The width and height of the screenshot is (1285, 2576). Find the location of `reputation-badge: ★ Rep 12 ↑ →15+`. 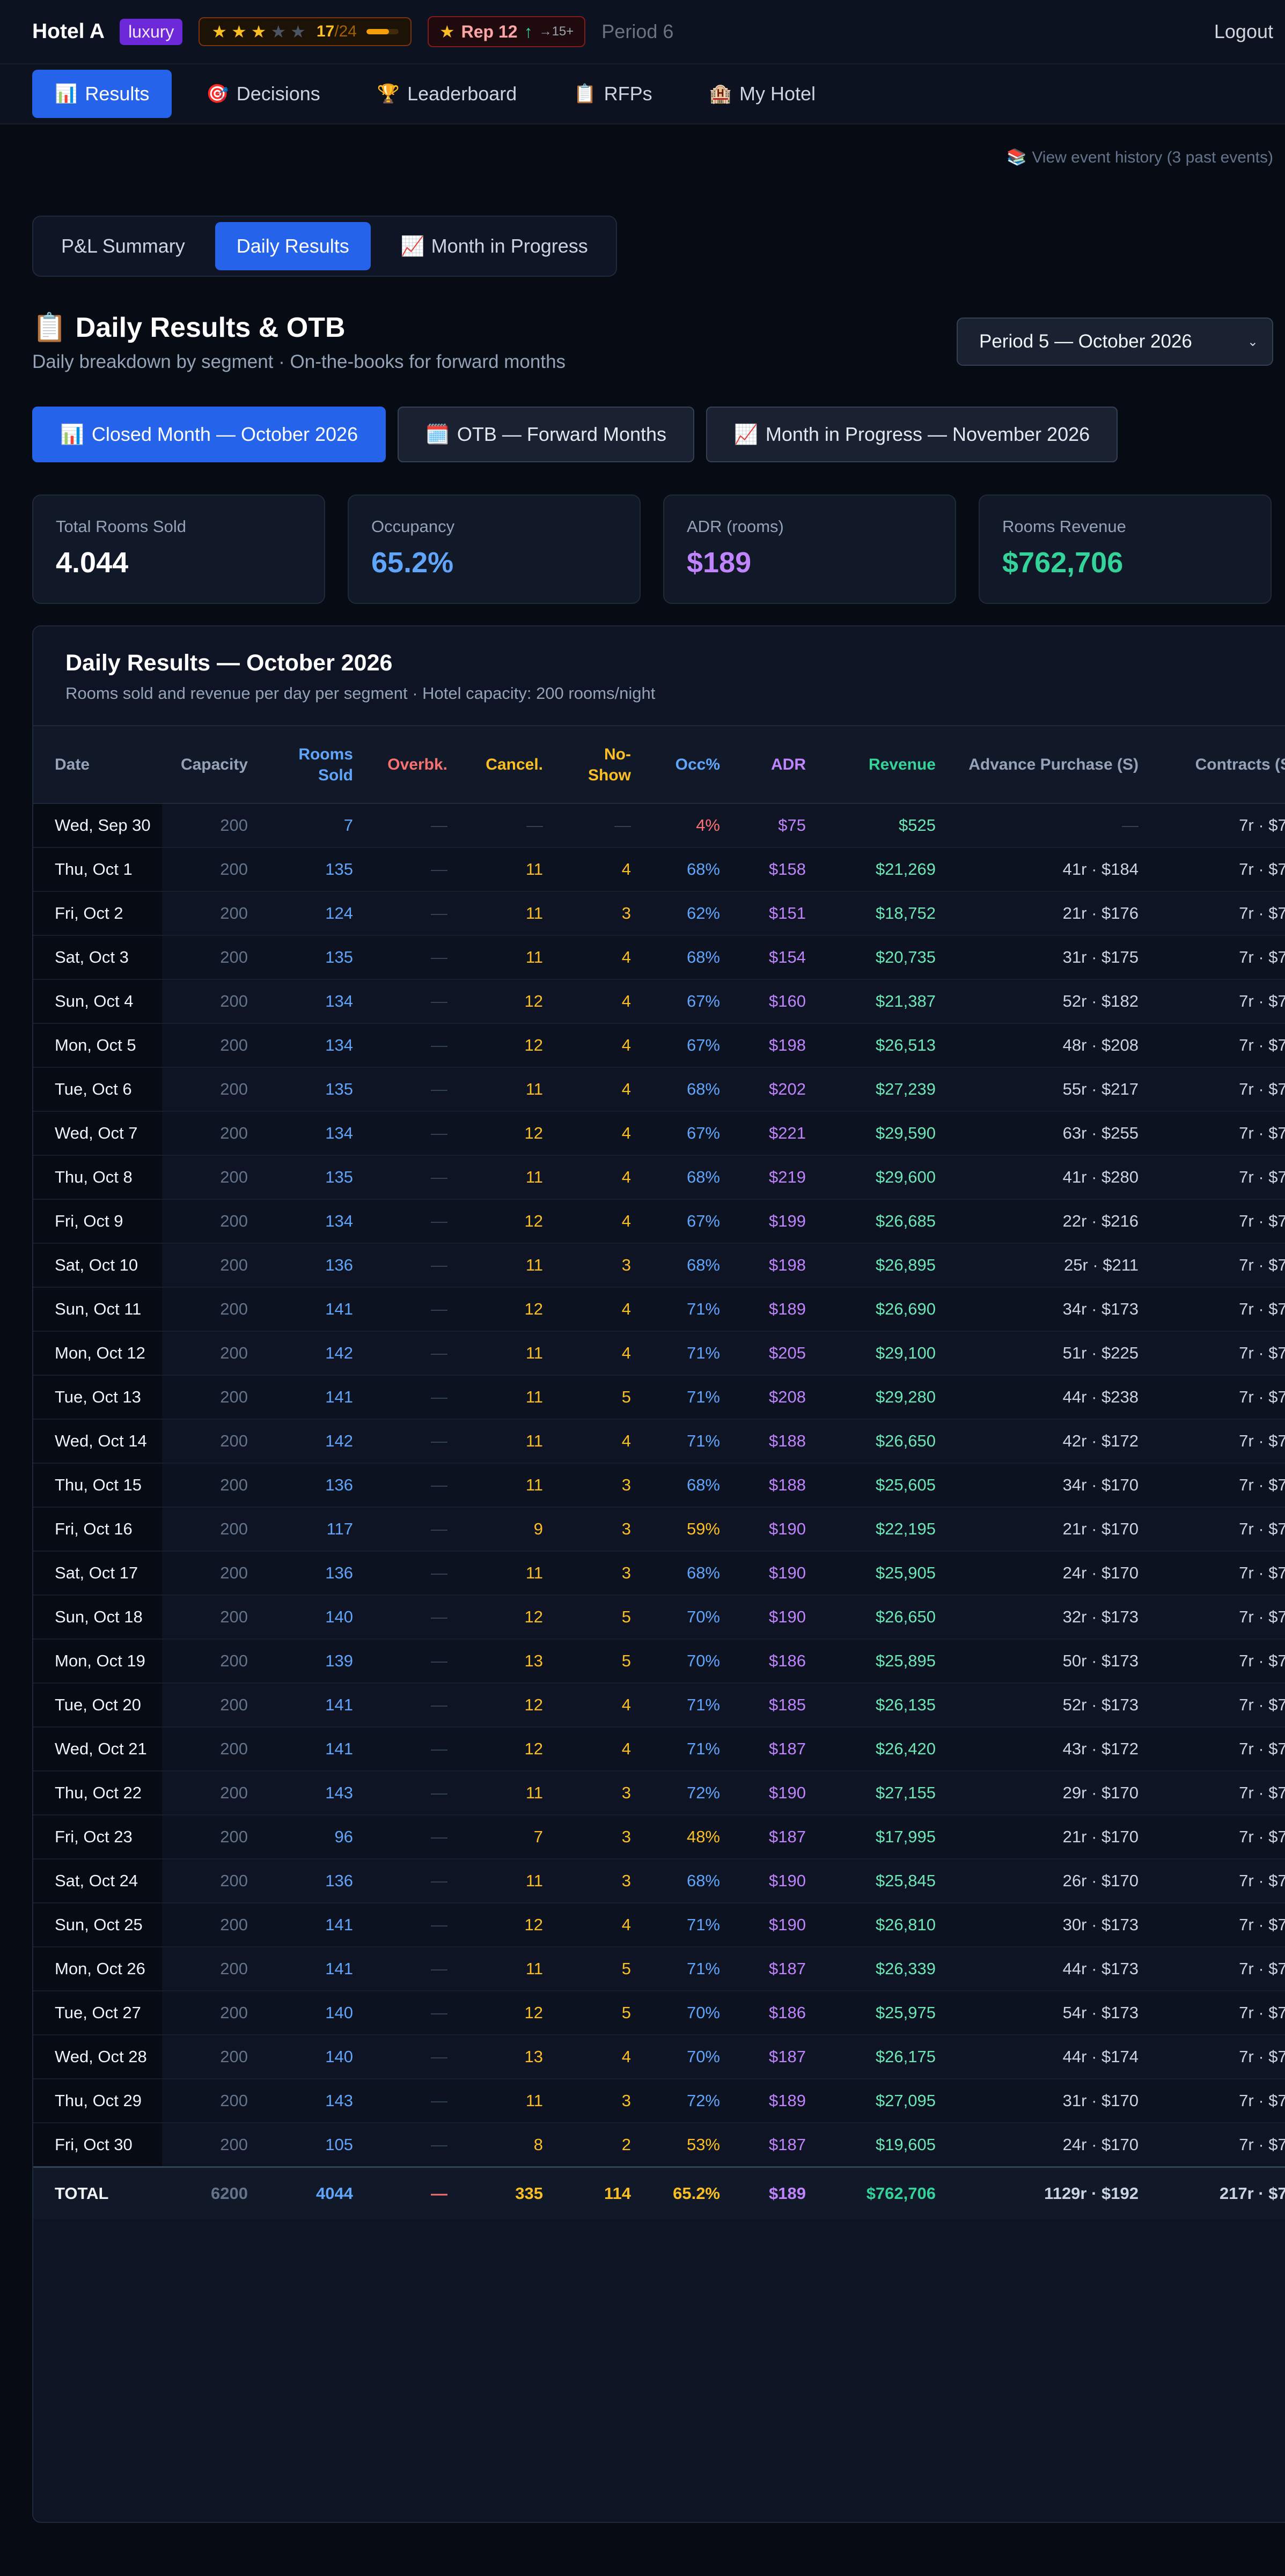

reputation-badge: ★ Rep 12 ↑ →15+ is located at coordinates (507, 31).